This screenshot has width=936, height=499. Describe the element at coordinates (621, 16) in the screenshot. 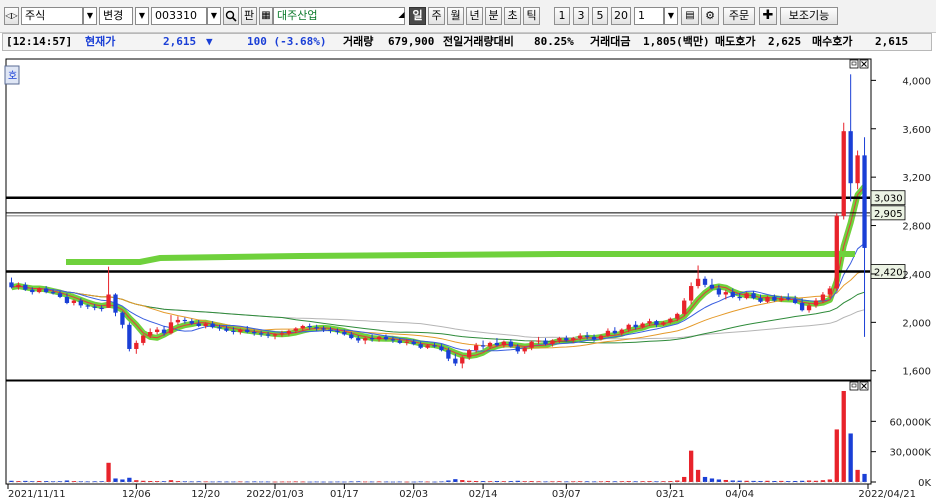

I see `interval-20: 20` at that location.